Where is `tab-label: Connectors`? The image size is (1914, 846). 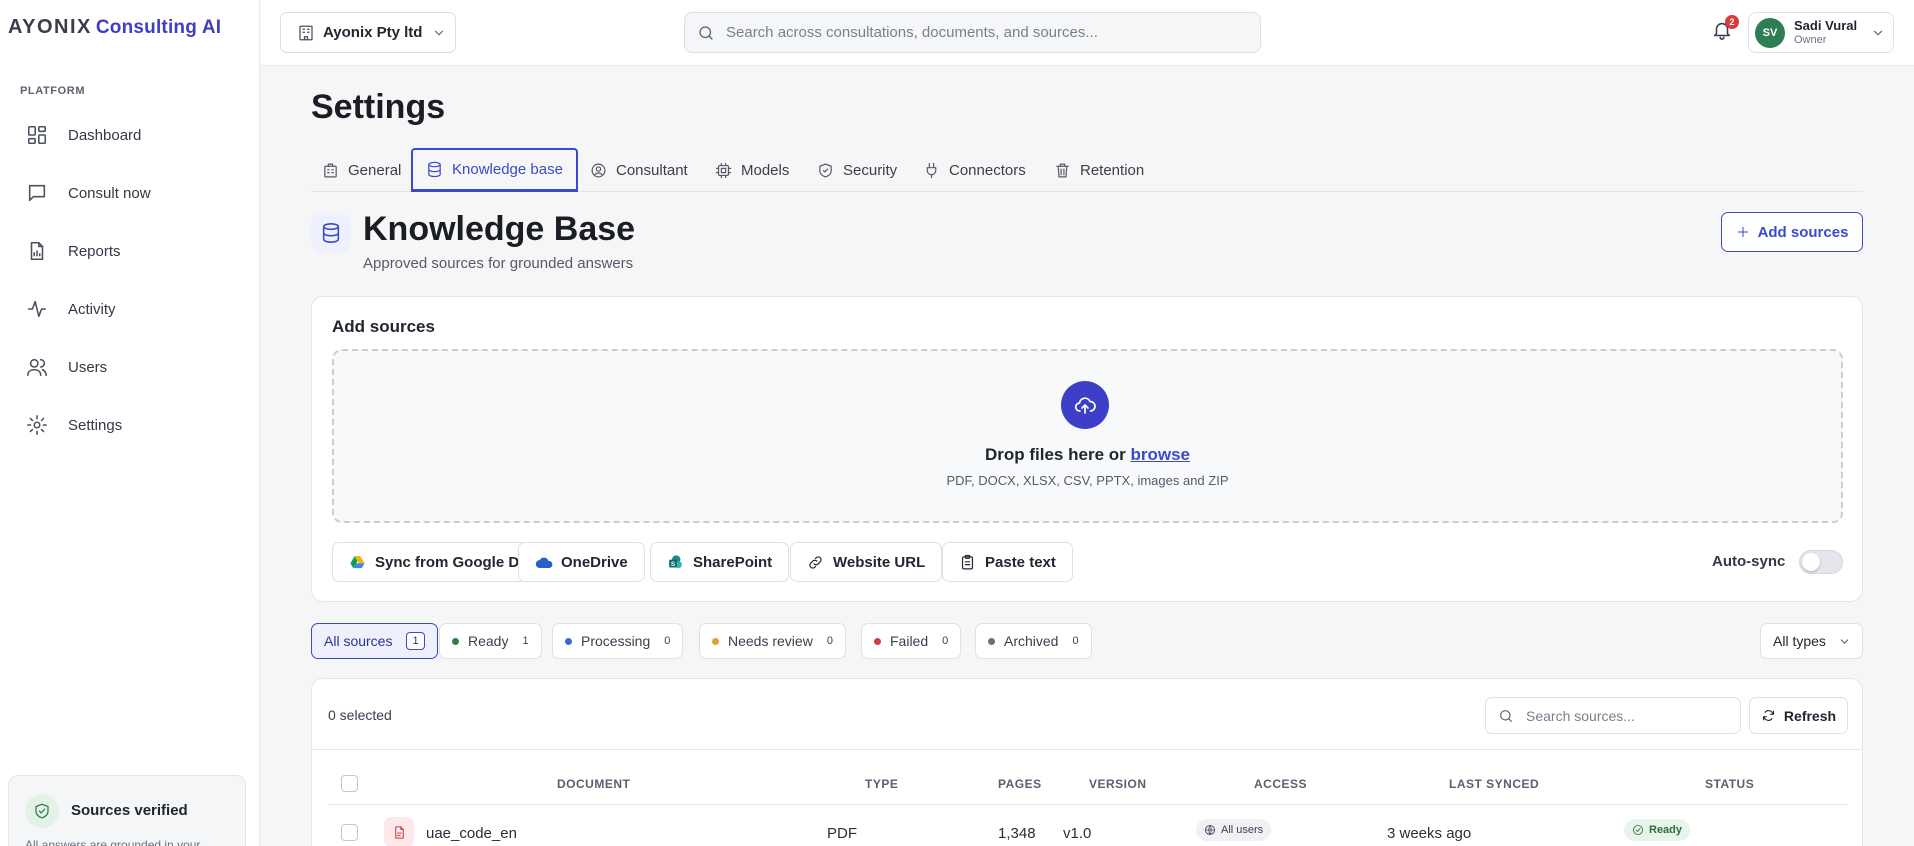
tab-label: Connectors is located at coordinates (987, 170).